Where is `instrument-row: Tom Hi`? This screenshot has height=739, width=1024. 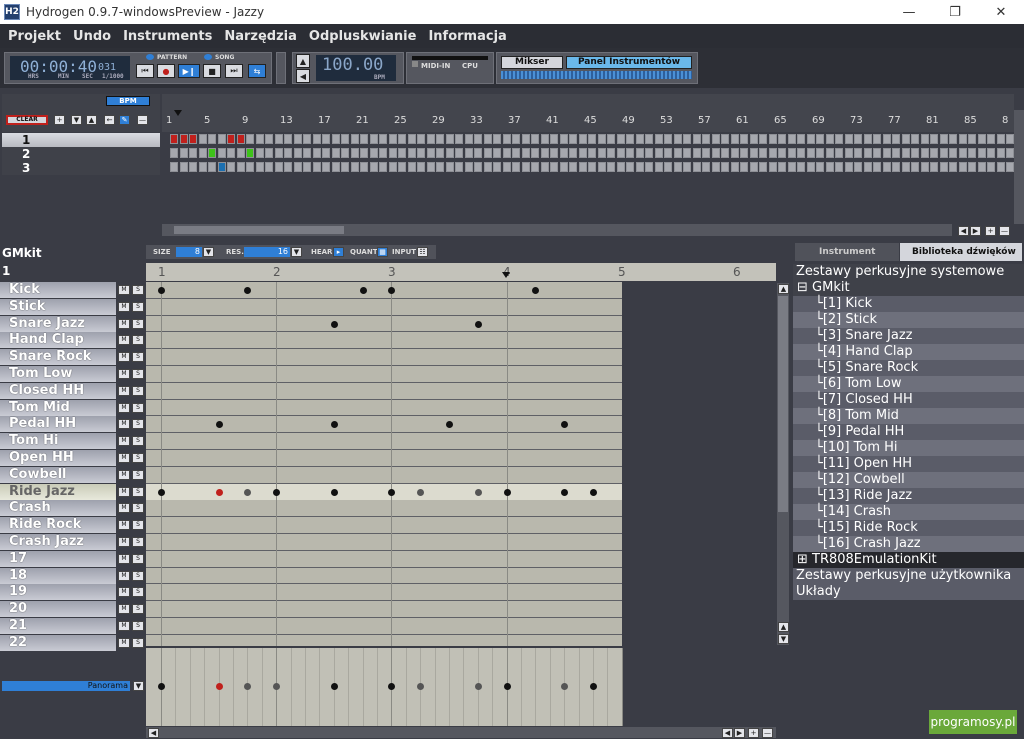 instrument-row: Tom Hi is located at coordinates (58, 441).